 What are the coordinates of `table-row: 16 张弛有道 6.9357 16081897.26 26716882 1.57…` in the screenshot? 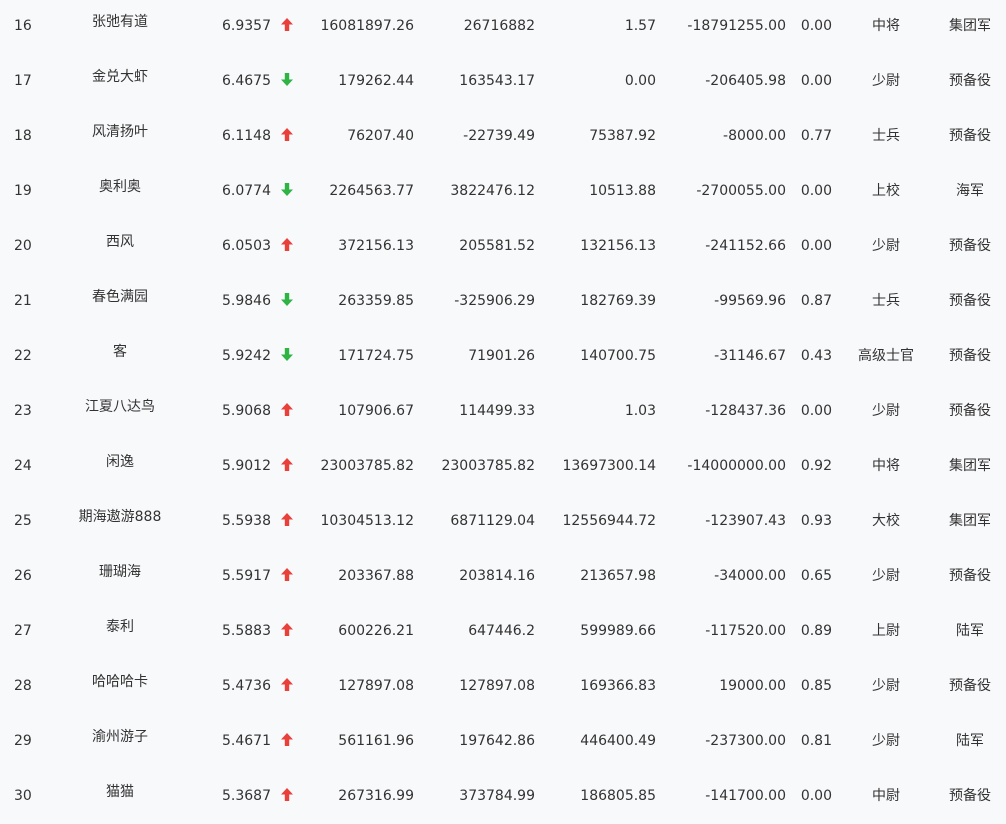 It's located at (503, 27).